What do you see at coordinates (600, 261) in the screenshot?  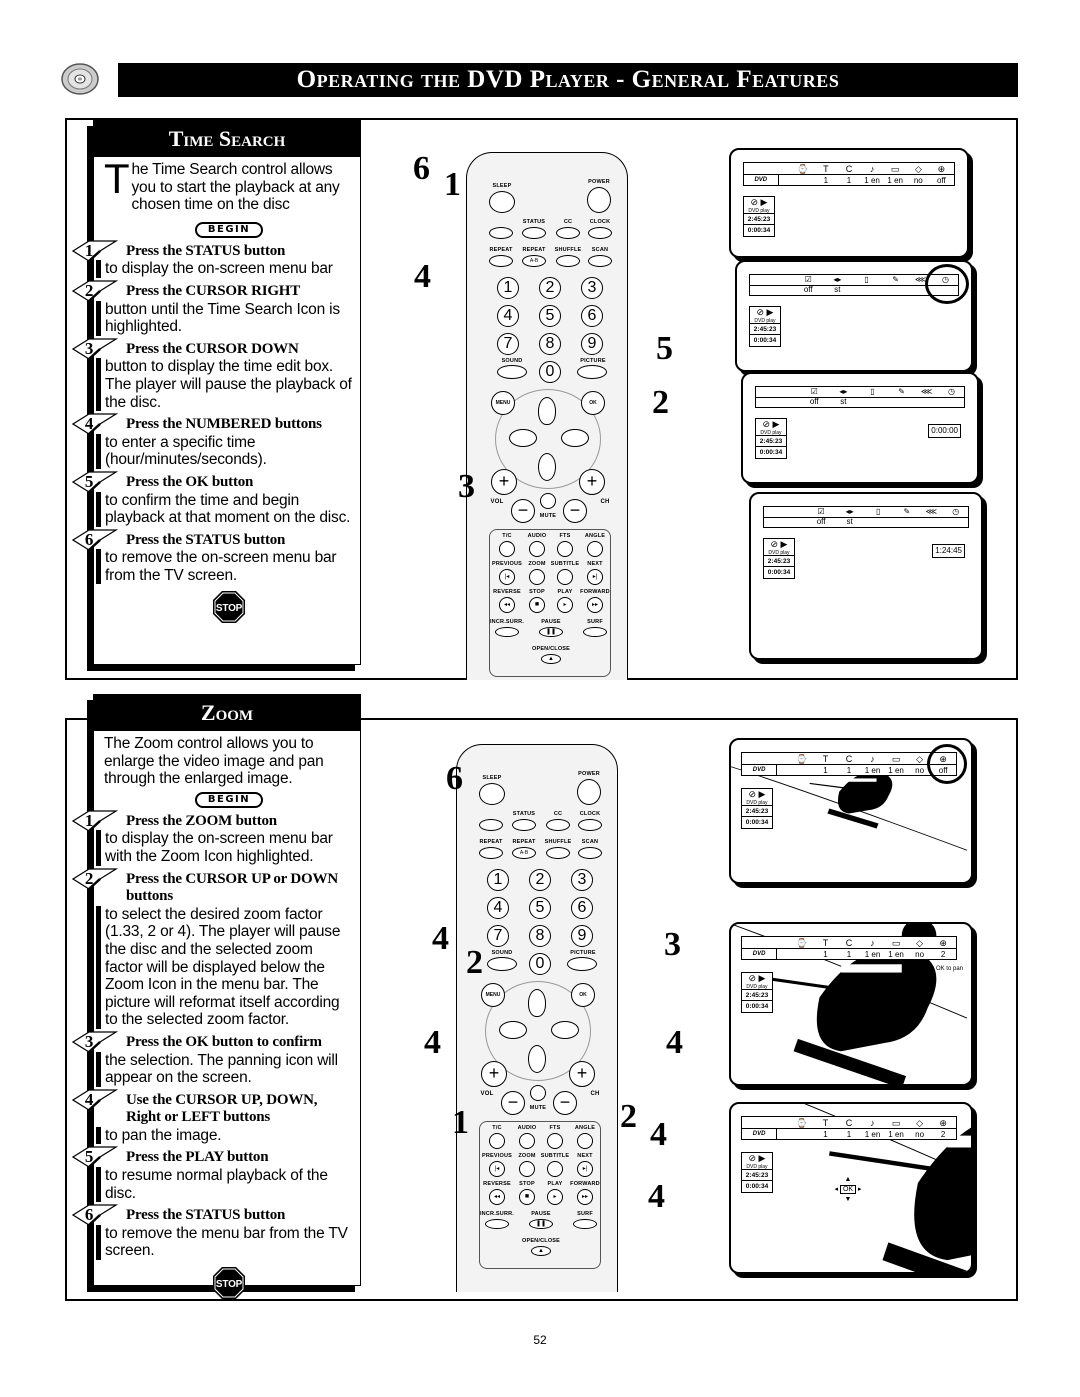 I see `scan-button` at bounding box center [600, 261].